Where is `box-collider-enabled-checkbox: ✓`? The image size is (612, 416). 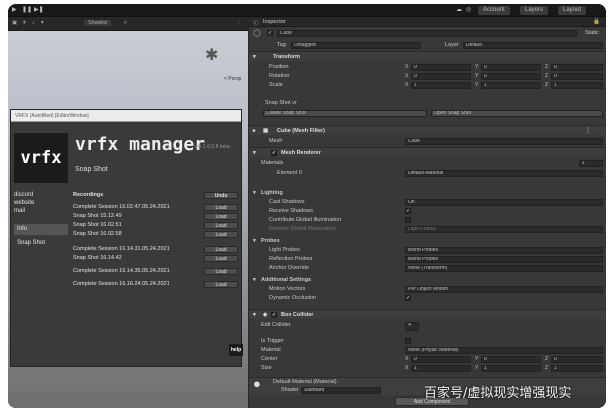 box-collider-enabled-checkbox: ✓ is located at coordinates (274, 315).